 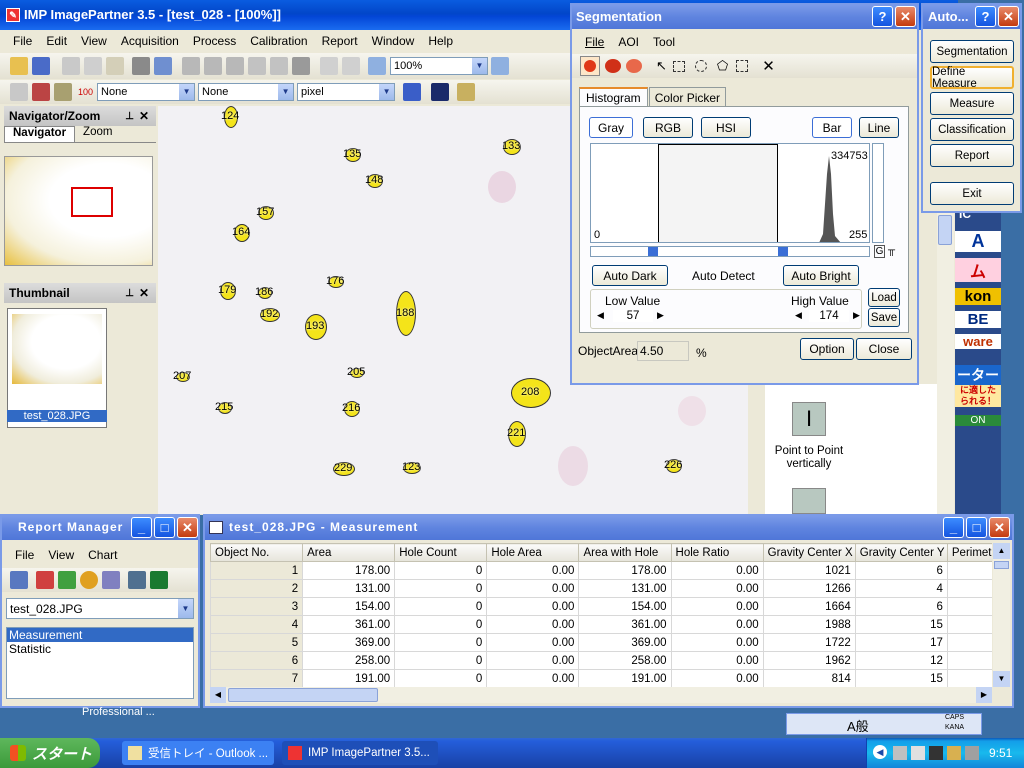 What do you see at coordinates (809, 419) in the screenshot?
I see `point-to-point-icon: I` at bounding box center [809, 419].